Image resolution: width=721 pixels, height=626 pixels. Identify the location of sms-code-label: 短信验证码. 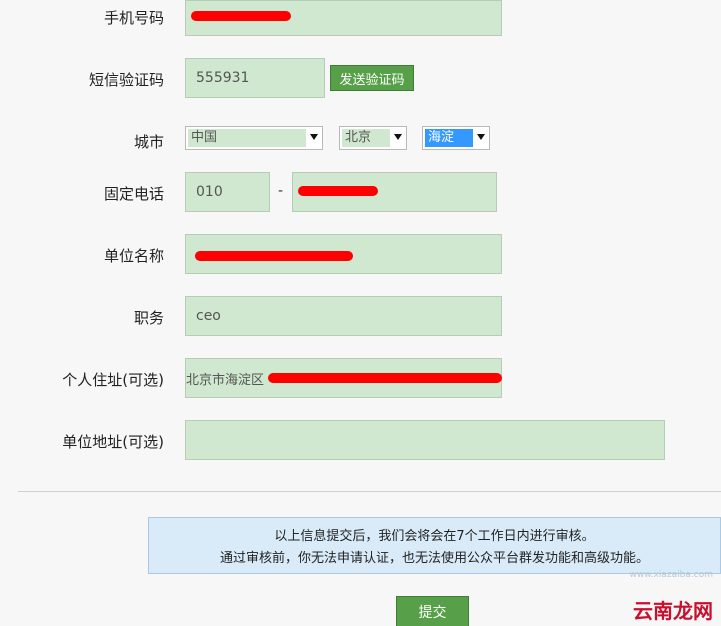
(126, 80).